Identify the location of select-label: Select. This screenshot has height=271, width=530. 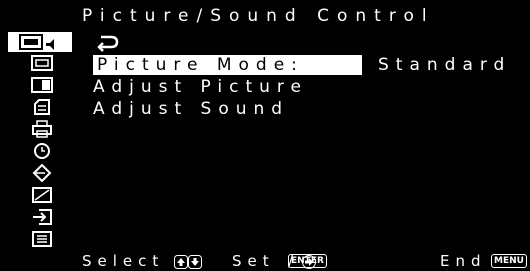
(123, 261).